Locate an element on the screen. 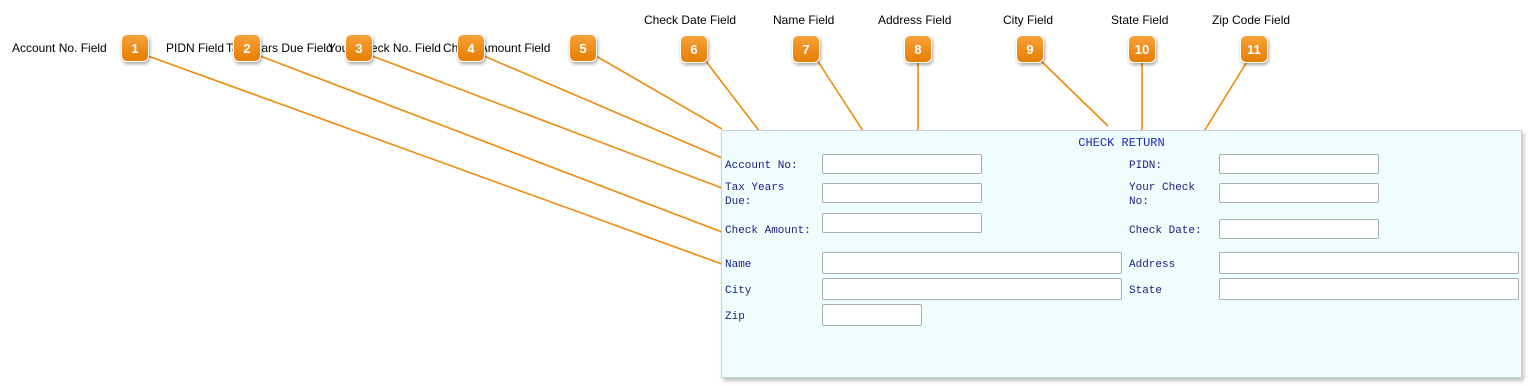 The height and width of the screenshot is (386, 1534). tax-years-due-label: Tax Years Due: is located at coordinates (755, 195).